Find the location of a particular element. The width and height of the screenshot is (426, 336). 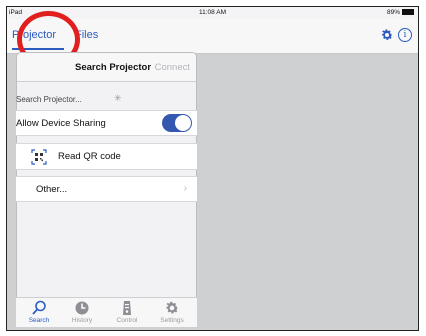

tab-search: Search is located at coordinates (39, 313).